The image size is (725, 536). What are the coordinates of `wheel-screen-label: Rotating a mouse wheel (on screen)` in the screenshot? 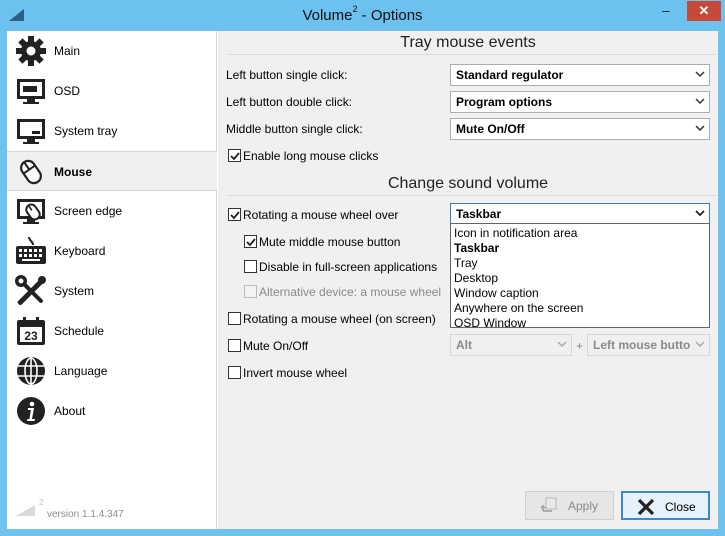 It's located at (339, 319).